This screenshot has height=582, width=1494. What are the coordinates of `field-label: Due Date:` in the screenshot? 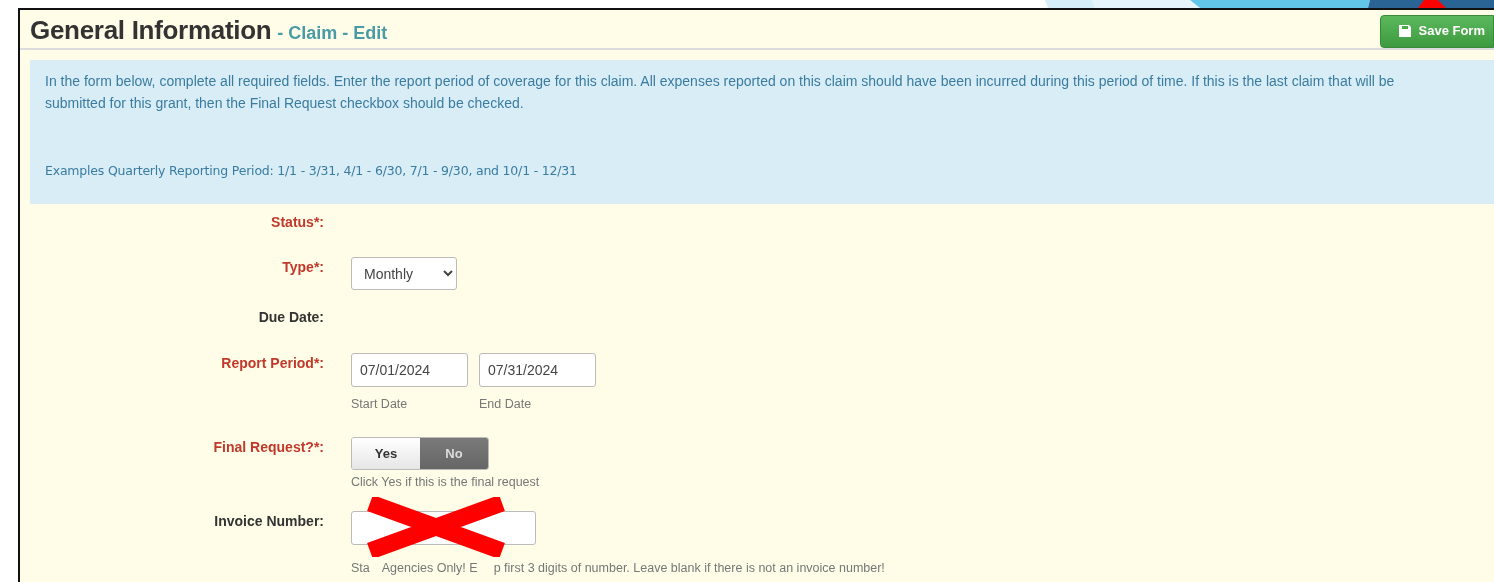 It's located at (290, 317).